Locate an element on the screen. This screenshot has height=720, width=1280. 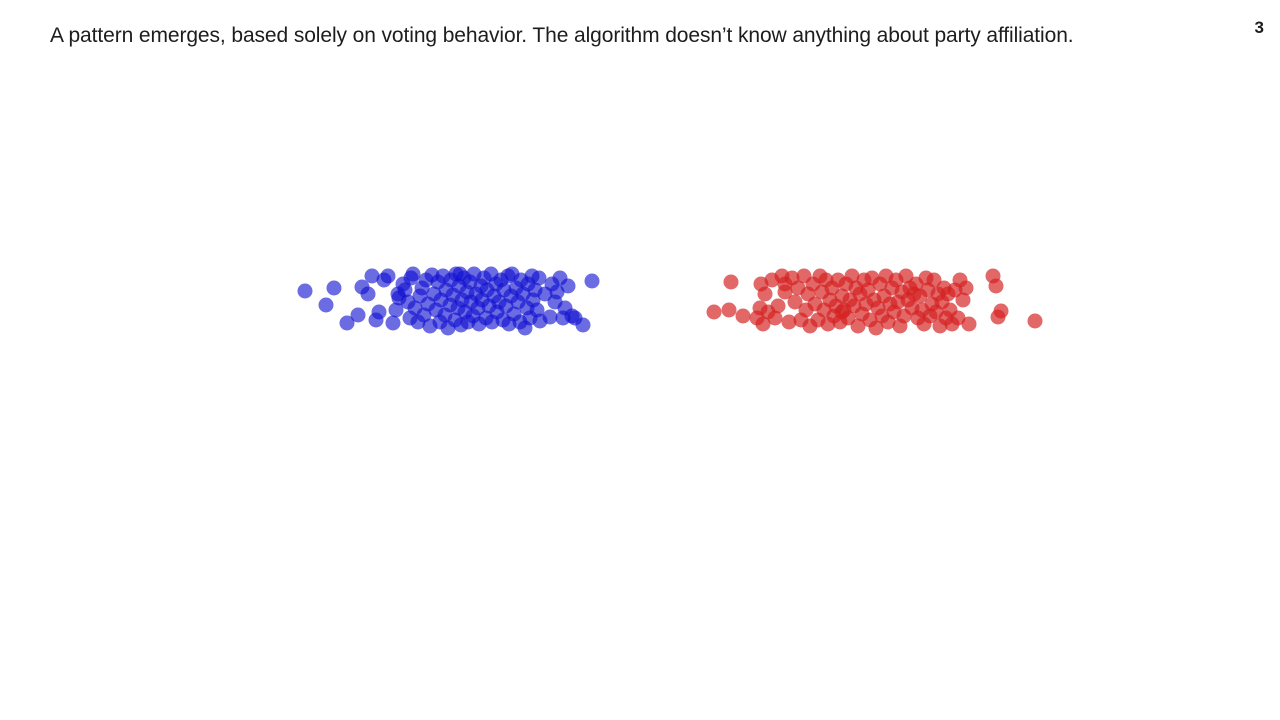
scatter-plot is located at coordinates (670, 301).